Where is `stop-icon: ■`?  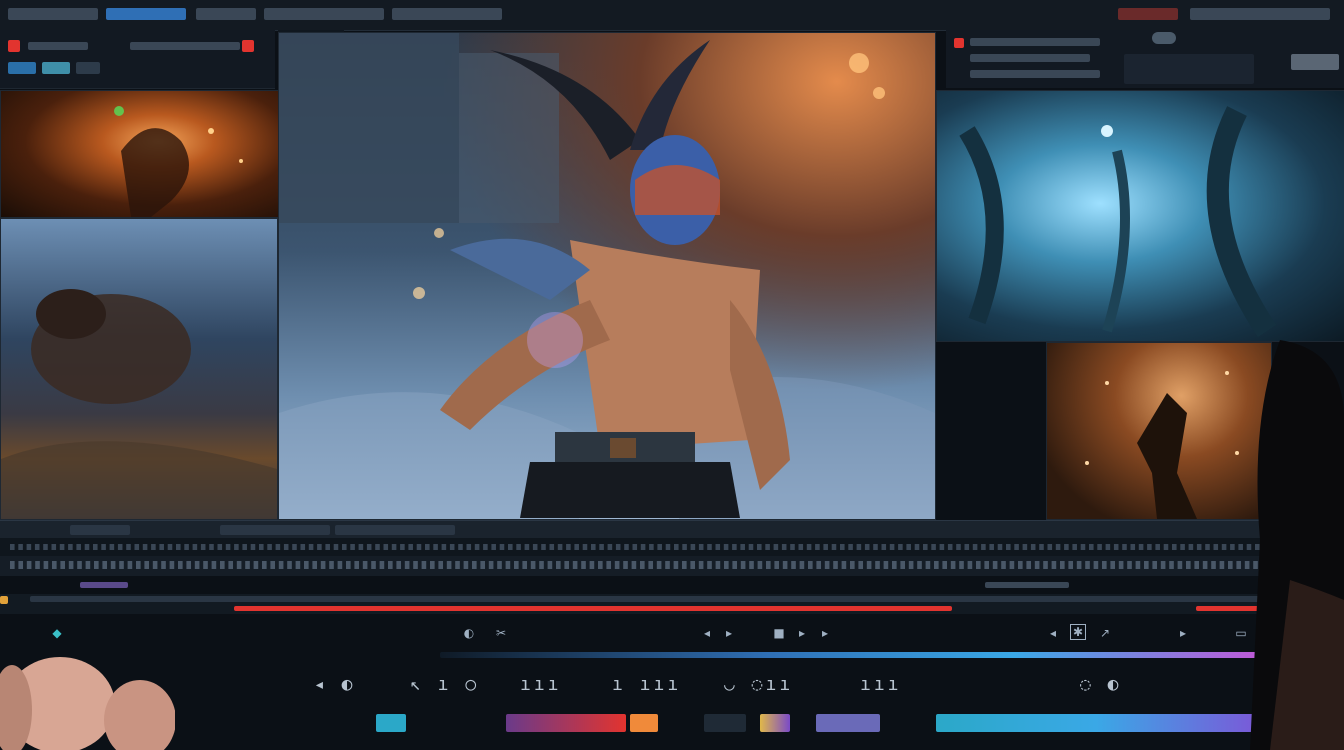
stop-icon: ■ is located at coordinates (779, 633).